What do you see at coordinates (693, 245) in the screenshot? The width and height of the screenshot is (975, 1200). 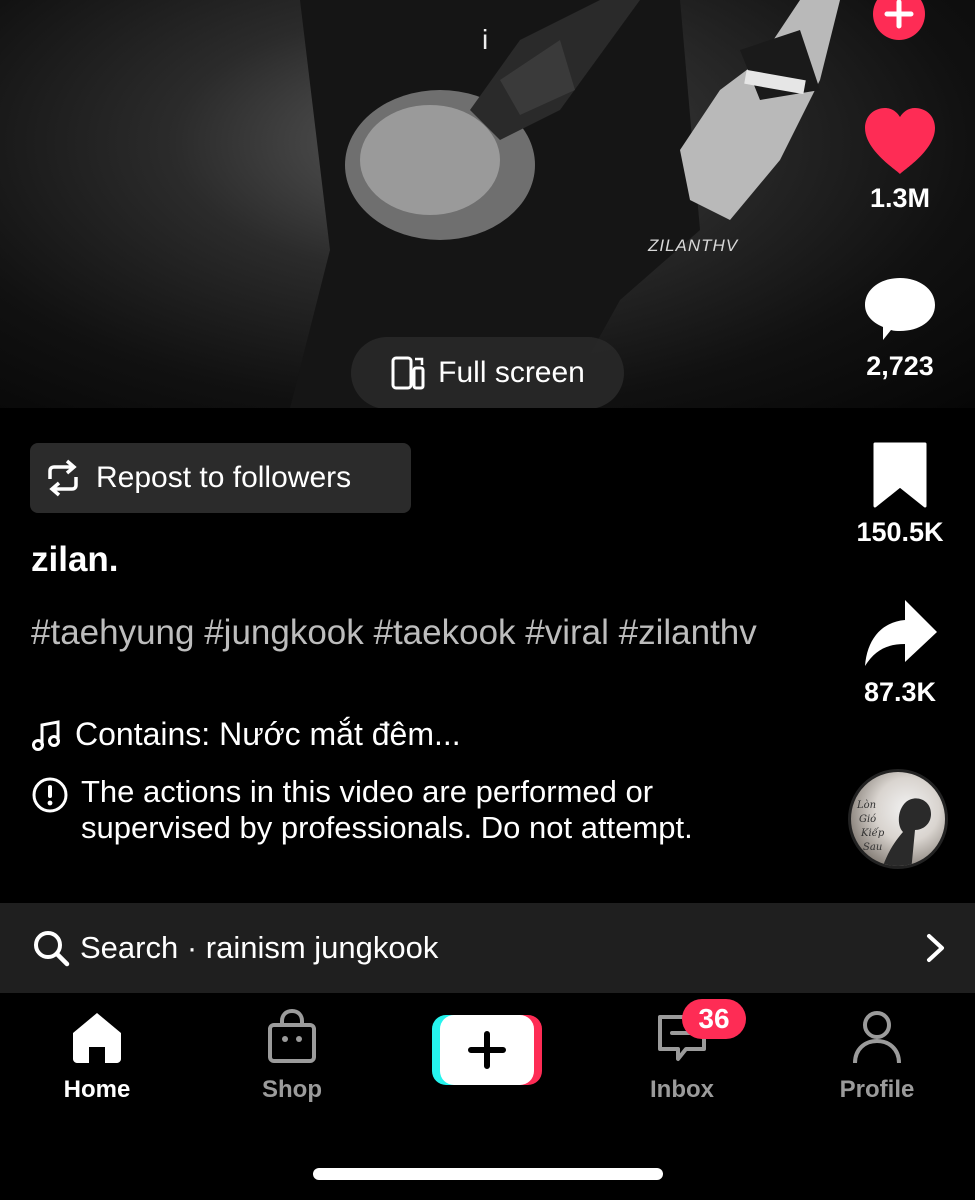 I see `video-watermark: ZILANTHV` at bounding box center [693, 245].